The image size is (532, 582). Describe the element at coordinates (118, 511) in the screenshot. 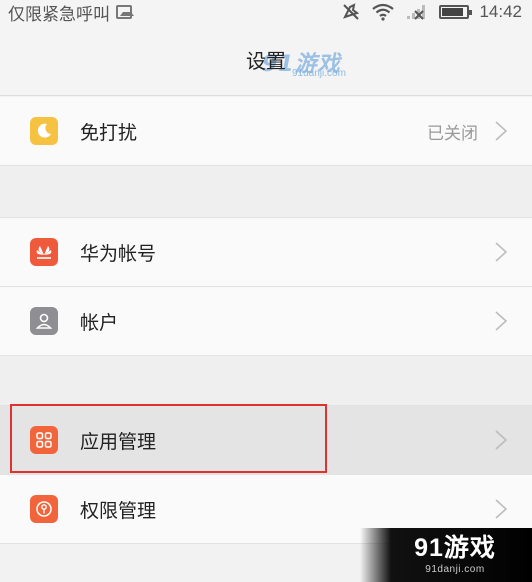

I see `settings-item-label: 权限管理` at that location.